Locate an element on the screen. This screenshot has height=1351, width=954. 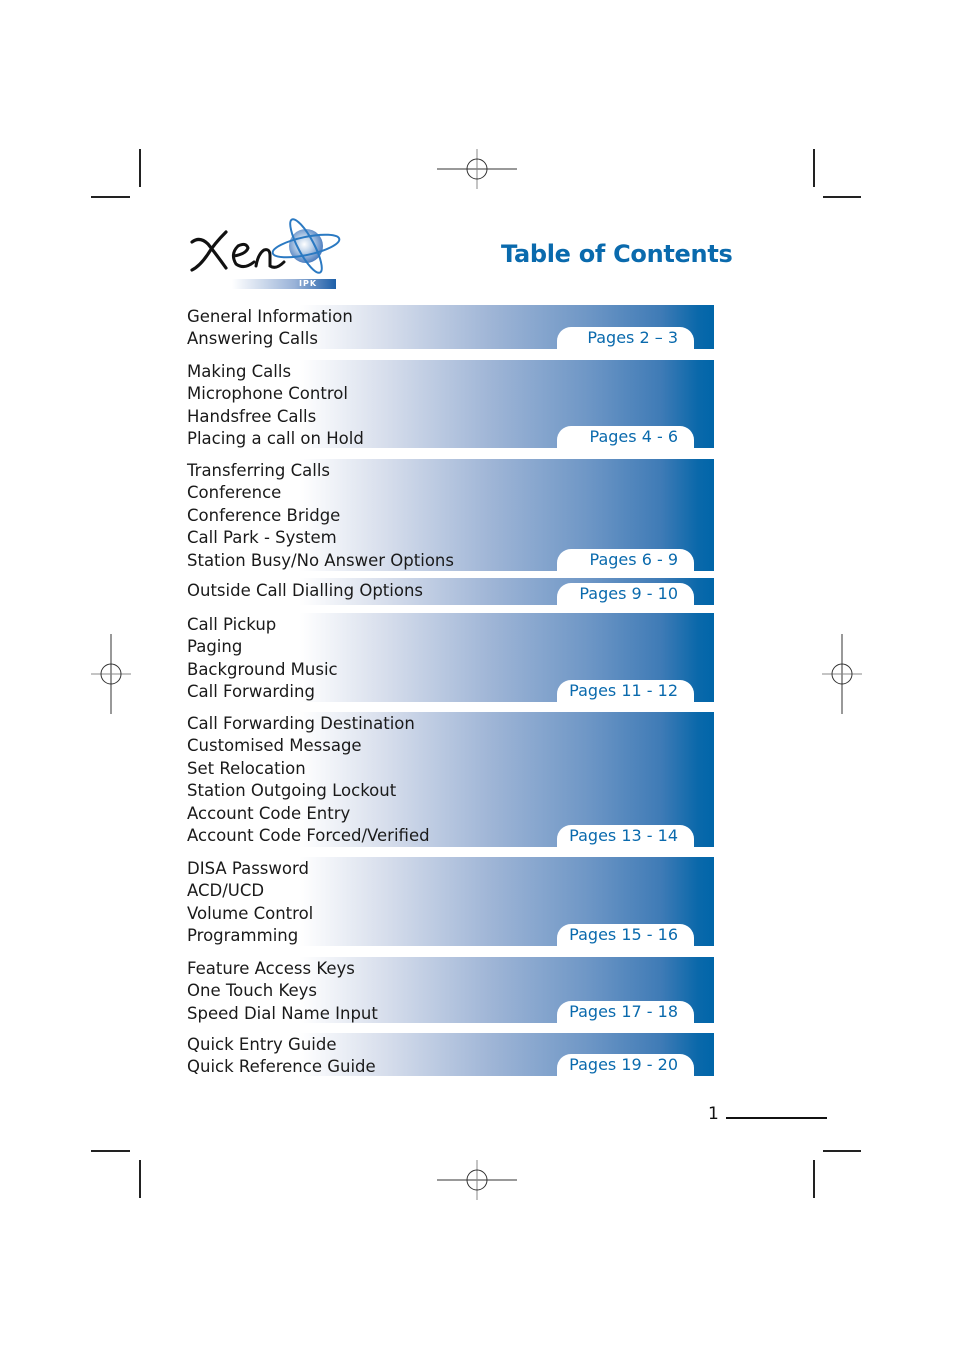
page-range-tab: Pages 4 - 6 is located at coordinates (625, 437).